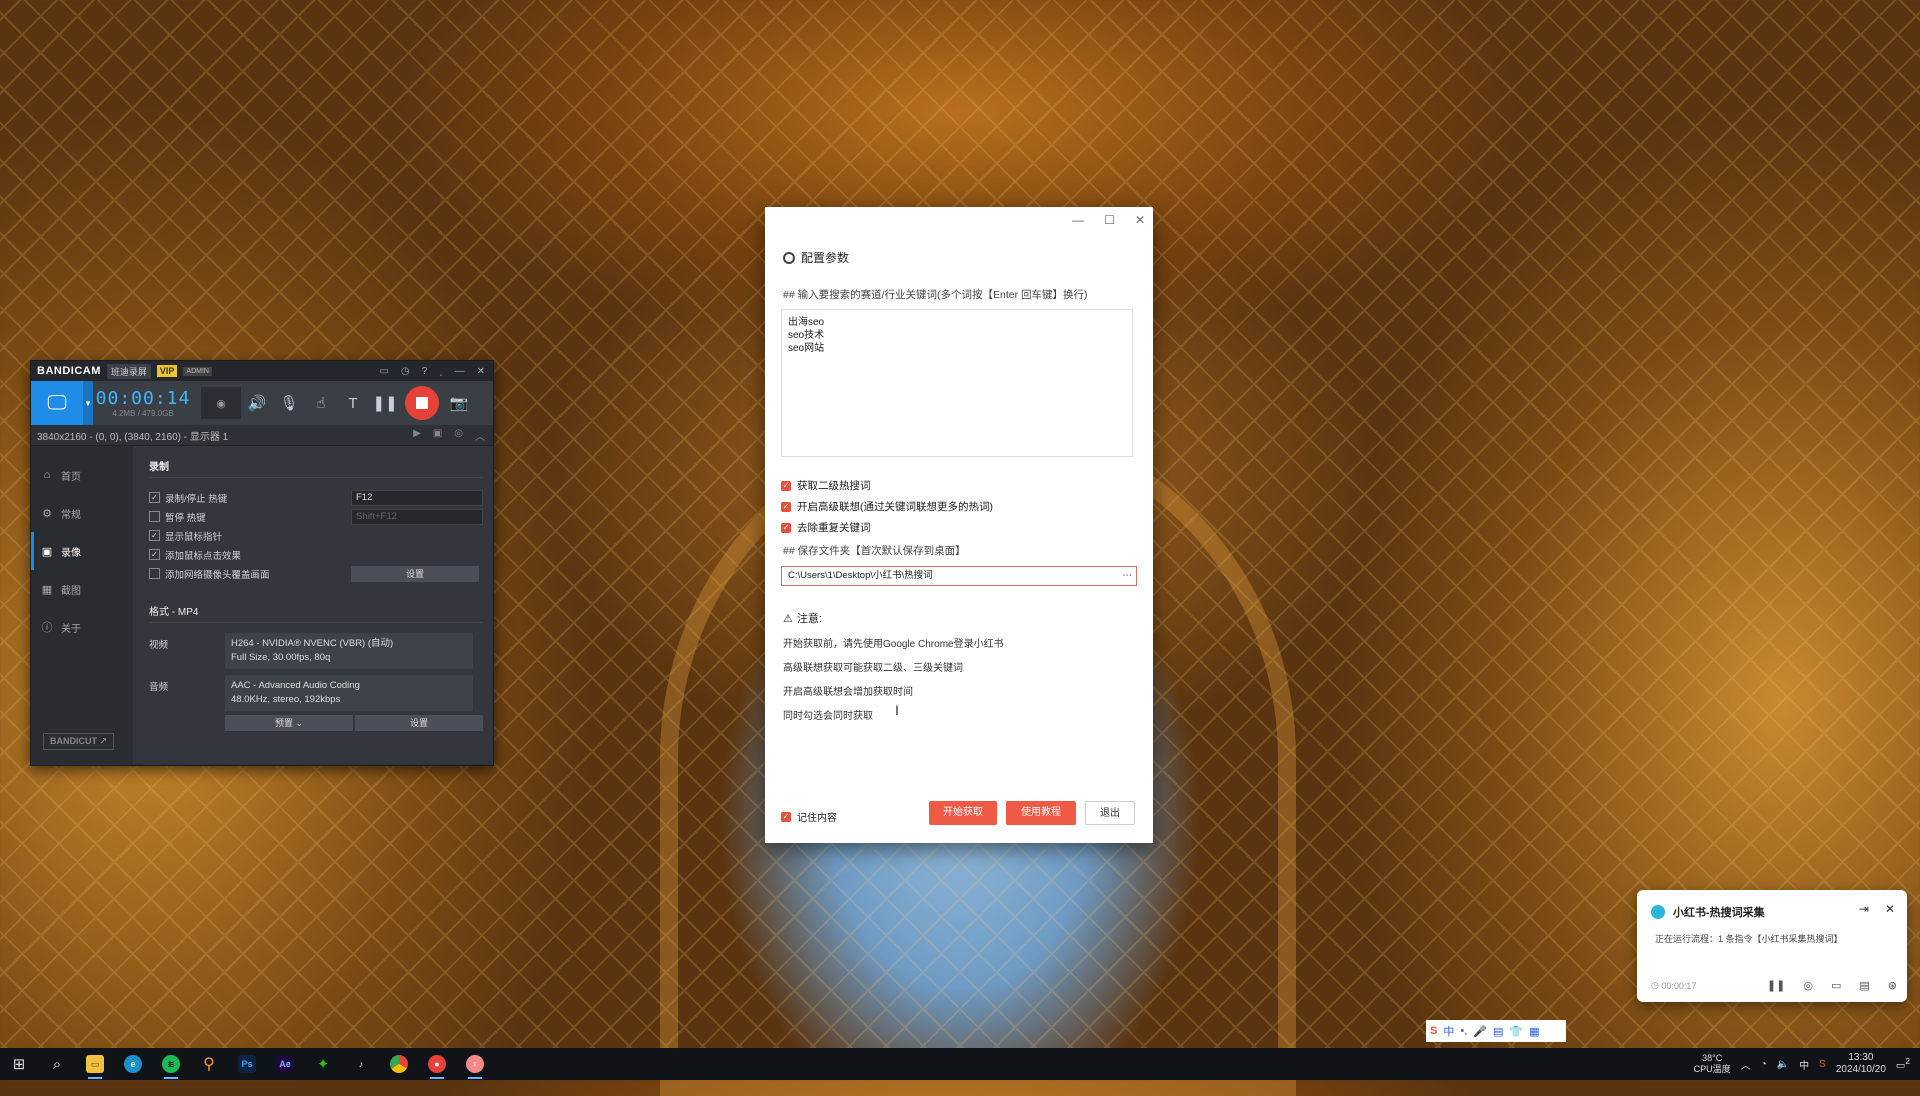 This screenshot has height=1096, width=1920. Describe the element at coordinates (415, 573) in the screenshot. I see `webcam-settings-button: 设置` at that location.